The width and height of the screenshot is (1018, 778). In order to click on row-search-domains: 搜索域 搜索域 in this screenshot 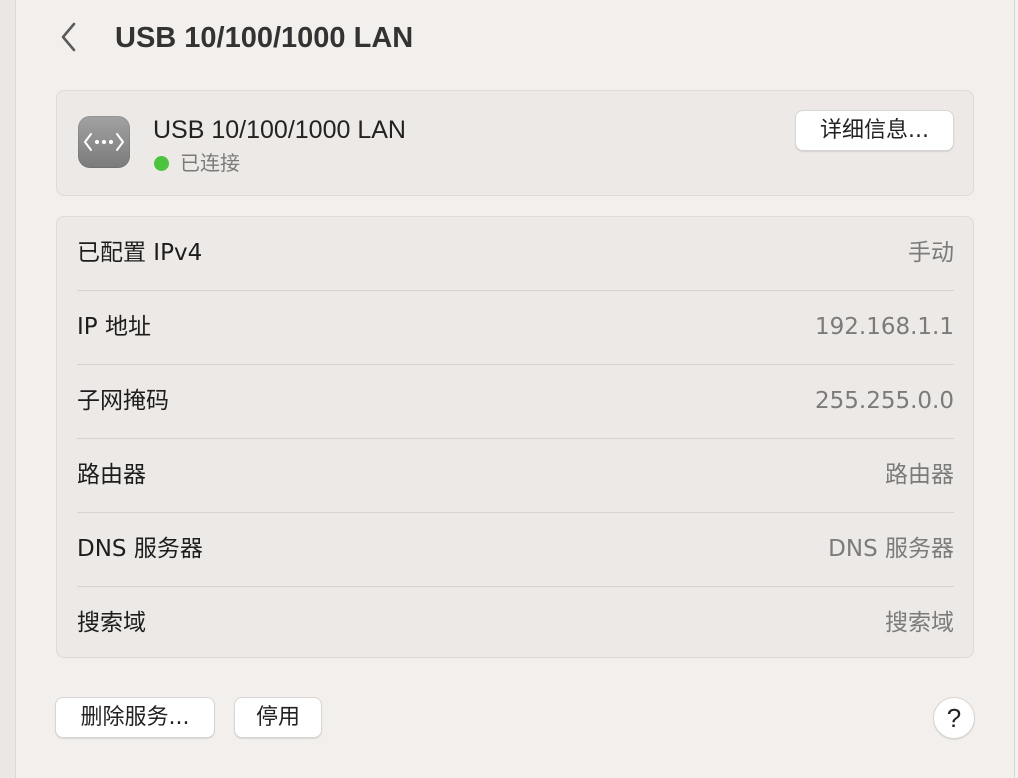, I will do `click(515, 624)`.